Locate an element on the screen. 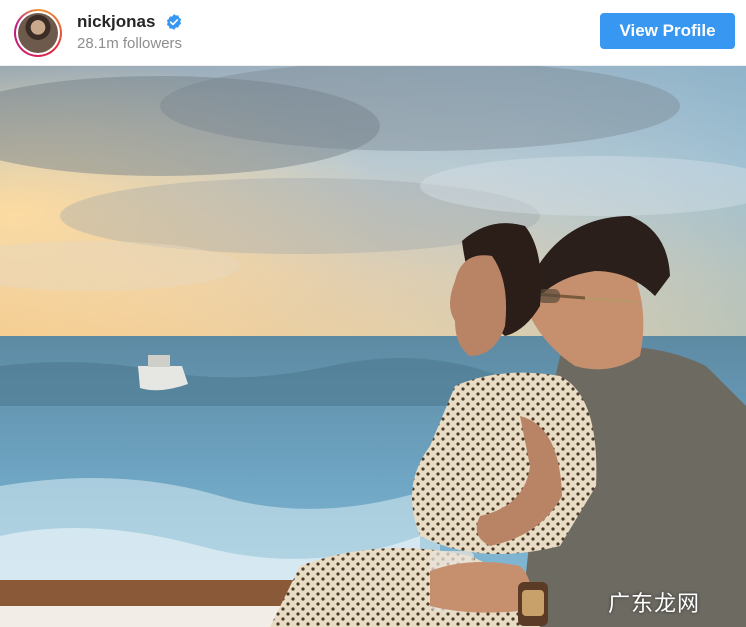 The image size is (746, 627). post-header: nickjonas 28.1m followers View Profile is located at coordinates (373, 33).